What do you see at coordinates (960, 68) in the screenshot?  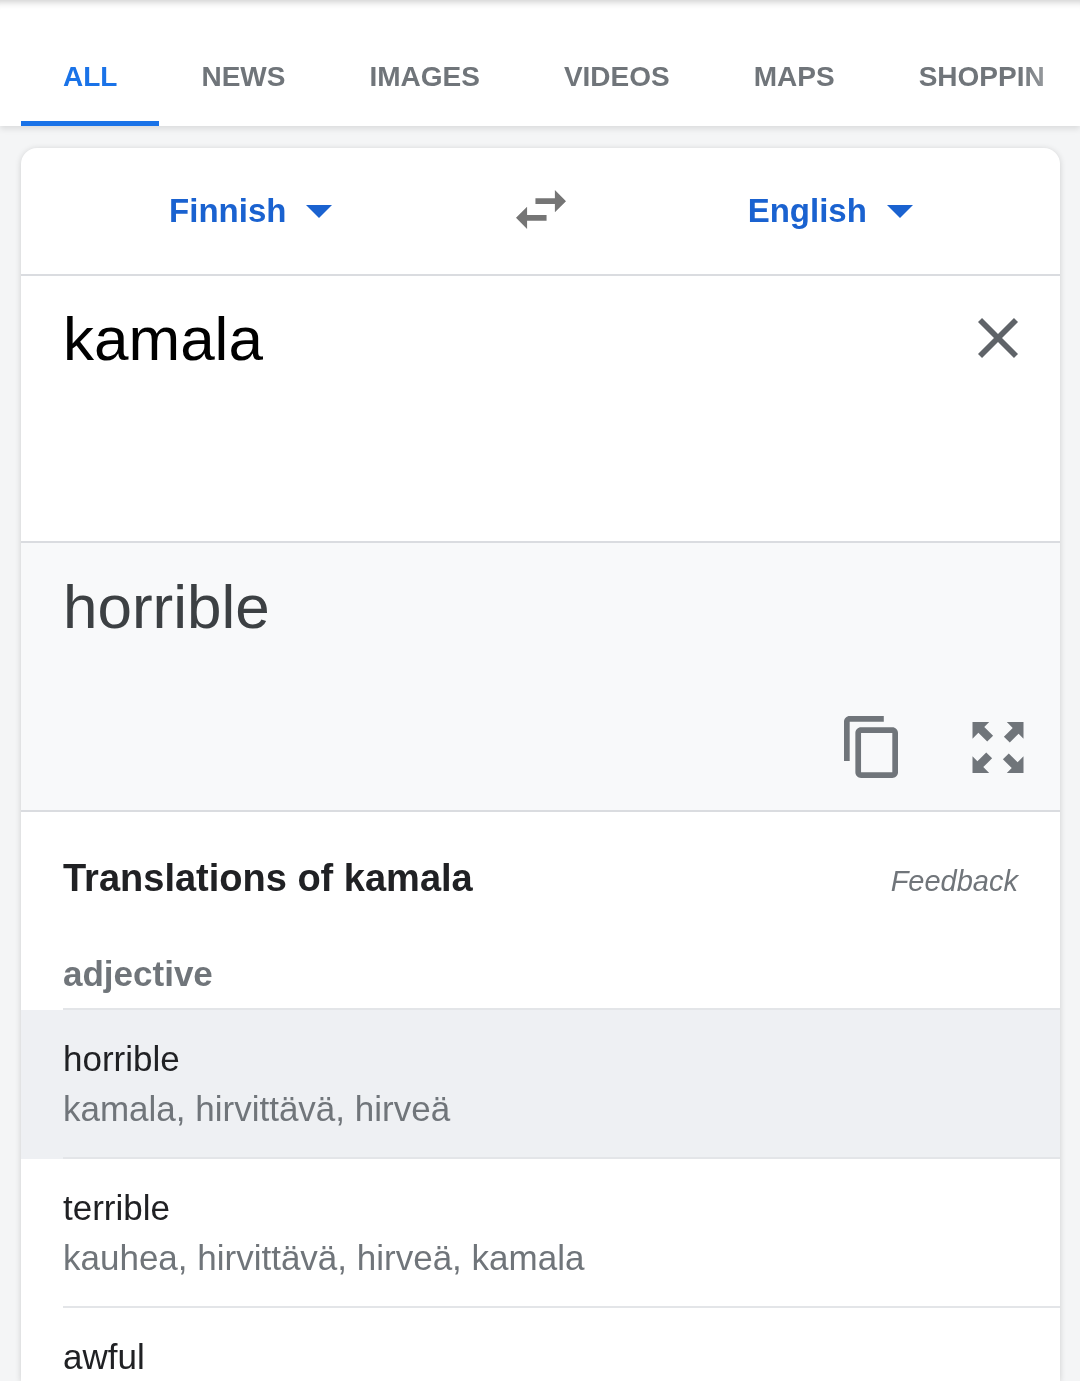 I see `tab: SHOPPIN` at bounding box center [960, 68].